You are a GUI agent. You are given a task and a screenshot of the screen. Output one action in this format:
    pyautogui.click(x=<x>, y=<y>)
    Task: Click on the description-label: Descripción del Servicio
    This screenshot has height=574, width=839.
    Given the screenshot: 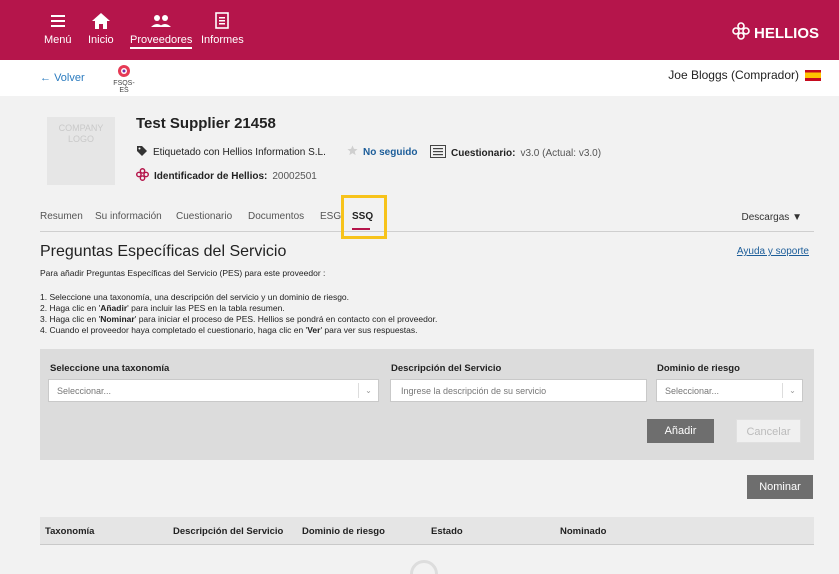 What is the action you would take?
    pyautogui.click(x=446, y=368)
    